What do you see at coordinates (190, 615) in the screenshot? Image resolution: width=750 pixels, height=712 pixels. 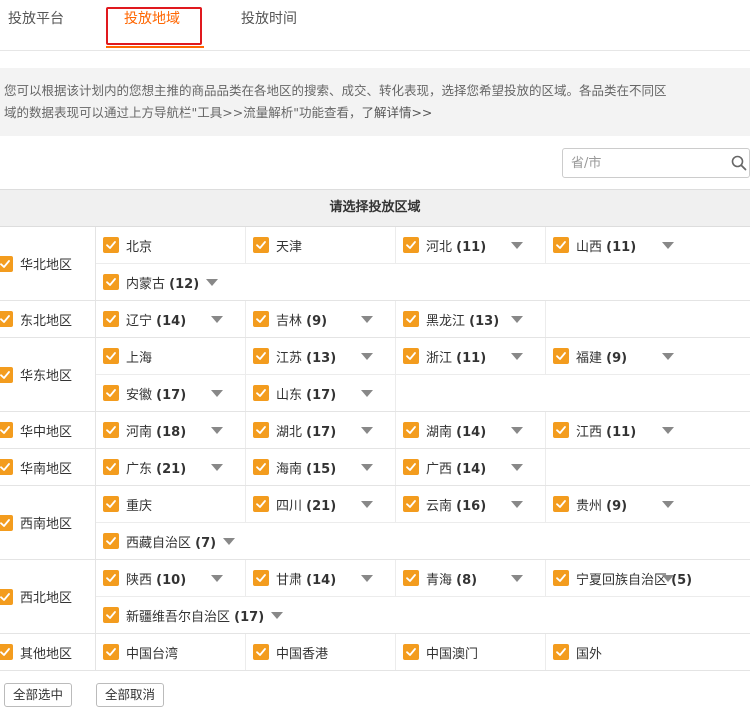 I see `province-option: 新疆维吾尔自治区 (17)` at bounding box center [190, 615].